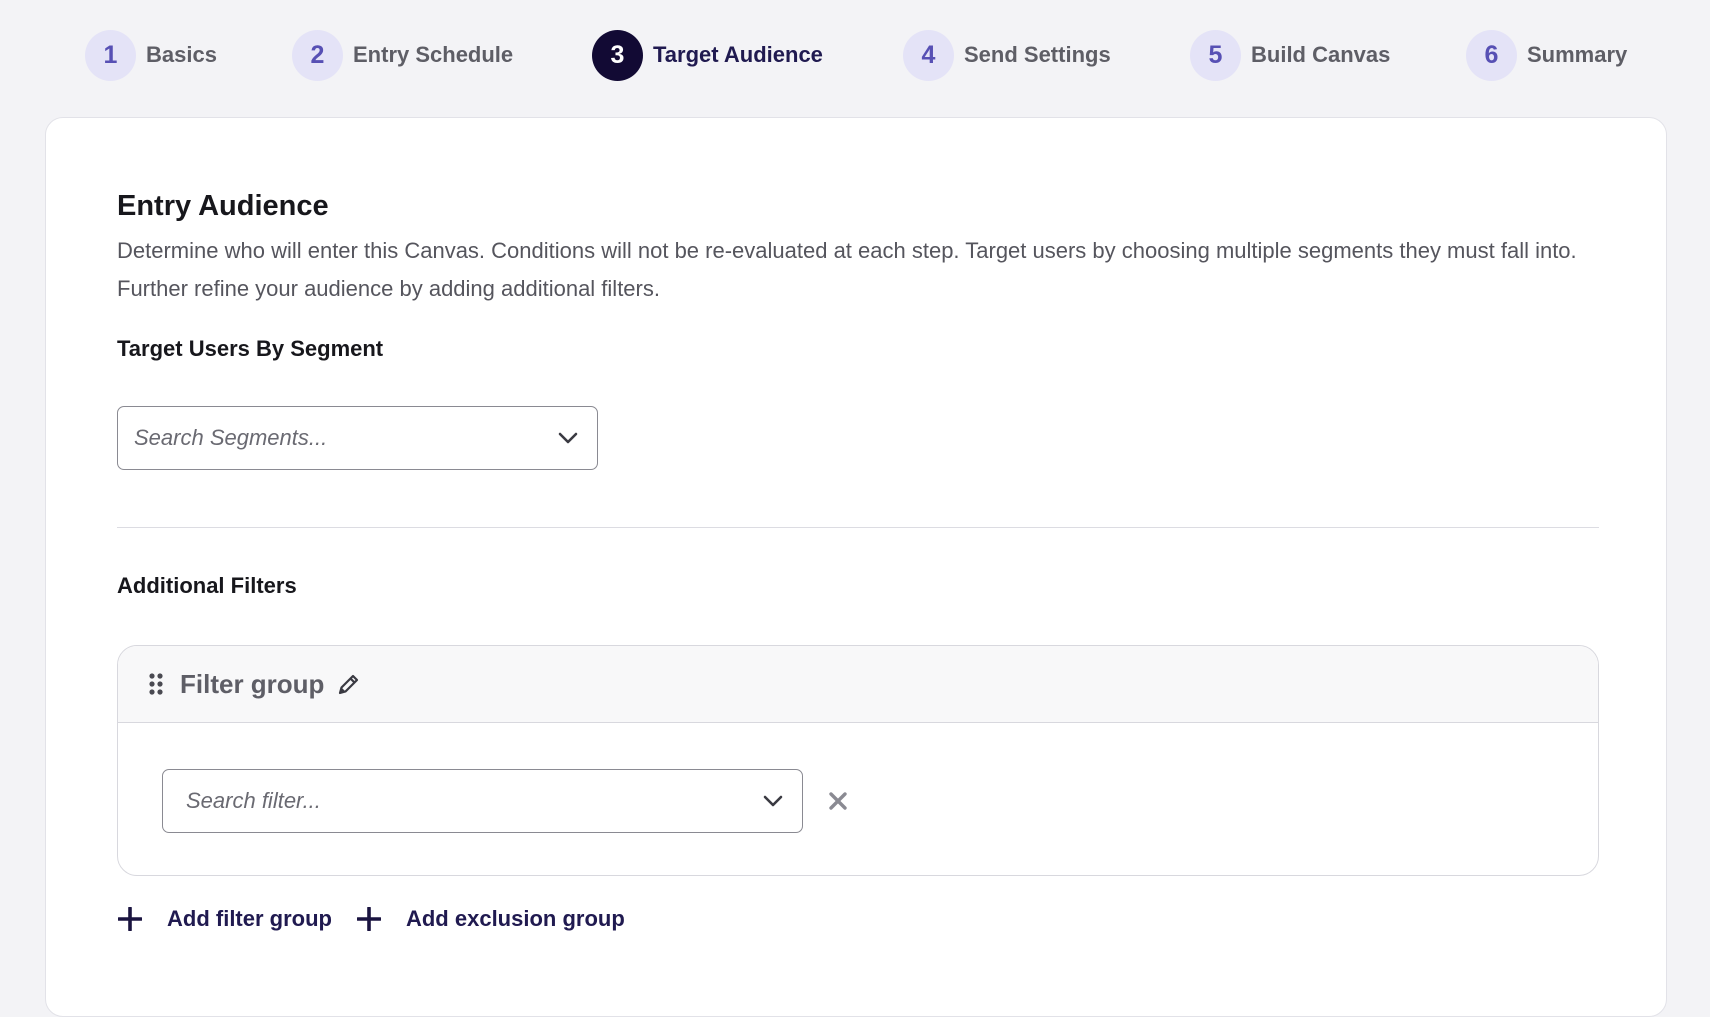 The height and width of the screenshot is (1017, 1710). I want to click on segment-search-input, so click(345, 438).